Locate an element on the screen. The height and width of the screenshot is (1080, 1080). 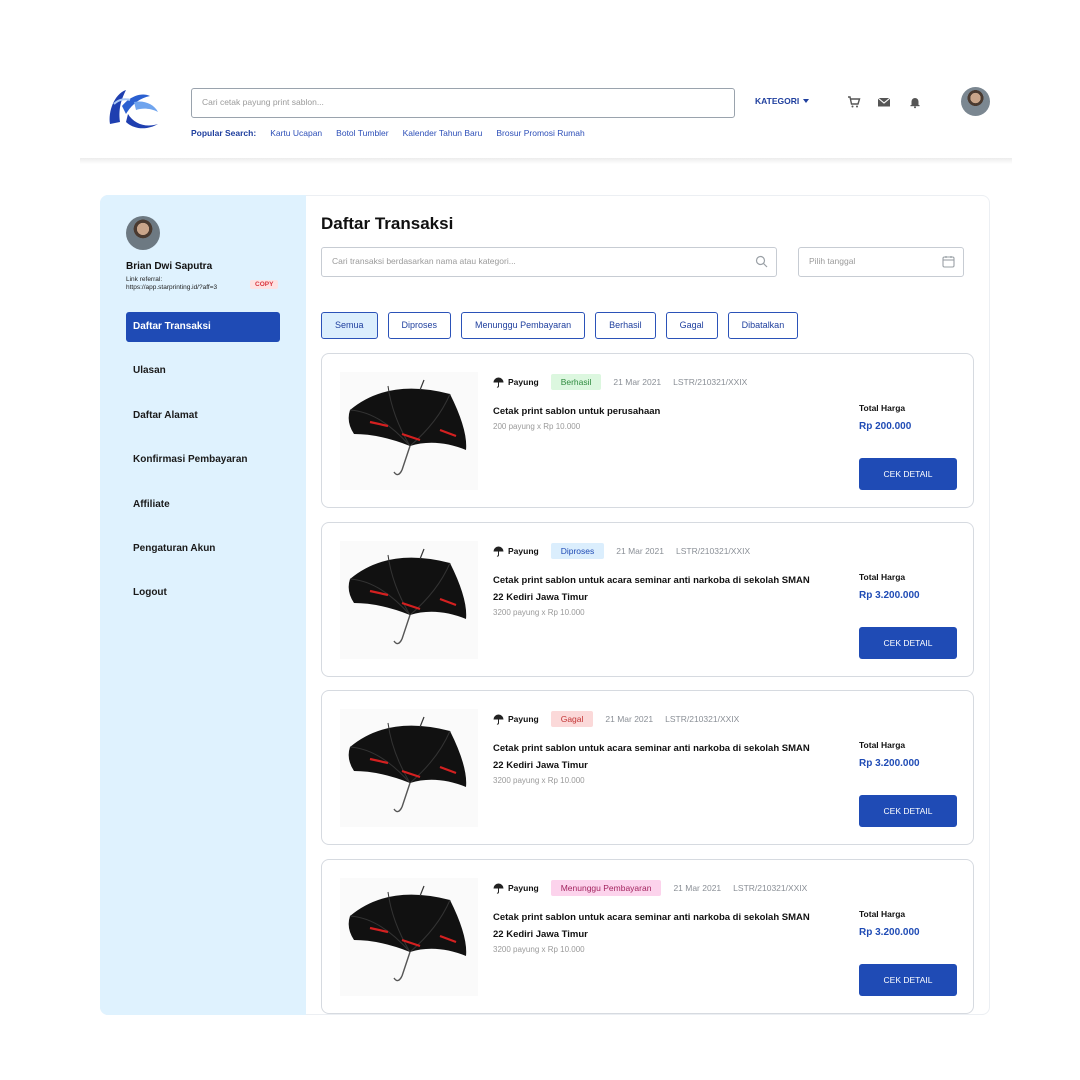
popular-search-label: Popular Search: is located at coordinates (224, 133).